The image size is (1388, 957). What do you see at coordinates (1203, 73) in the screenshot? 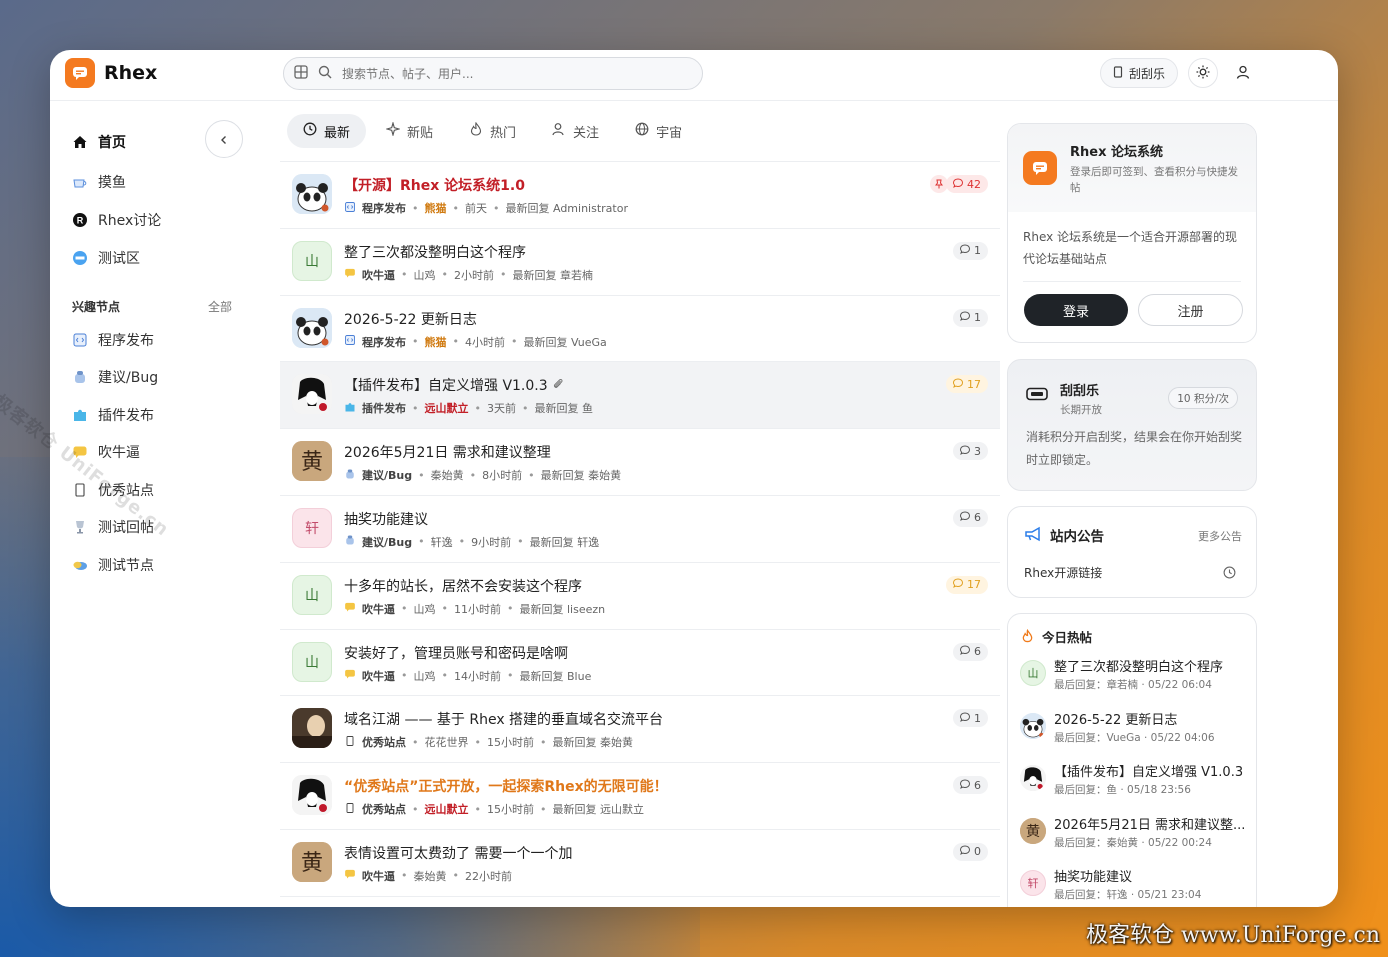
I see `theme-toggle-button` at bounding box center [1203, 73].